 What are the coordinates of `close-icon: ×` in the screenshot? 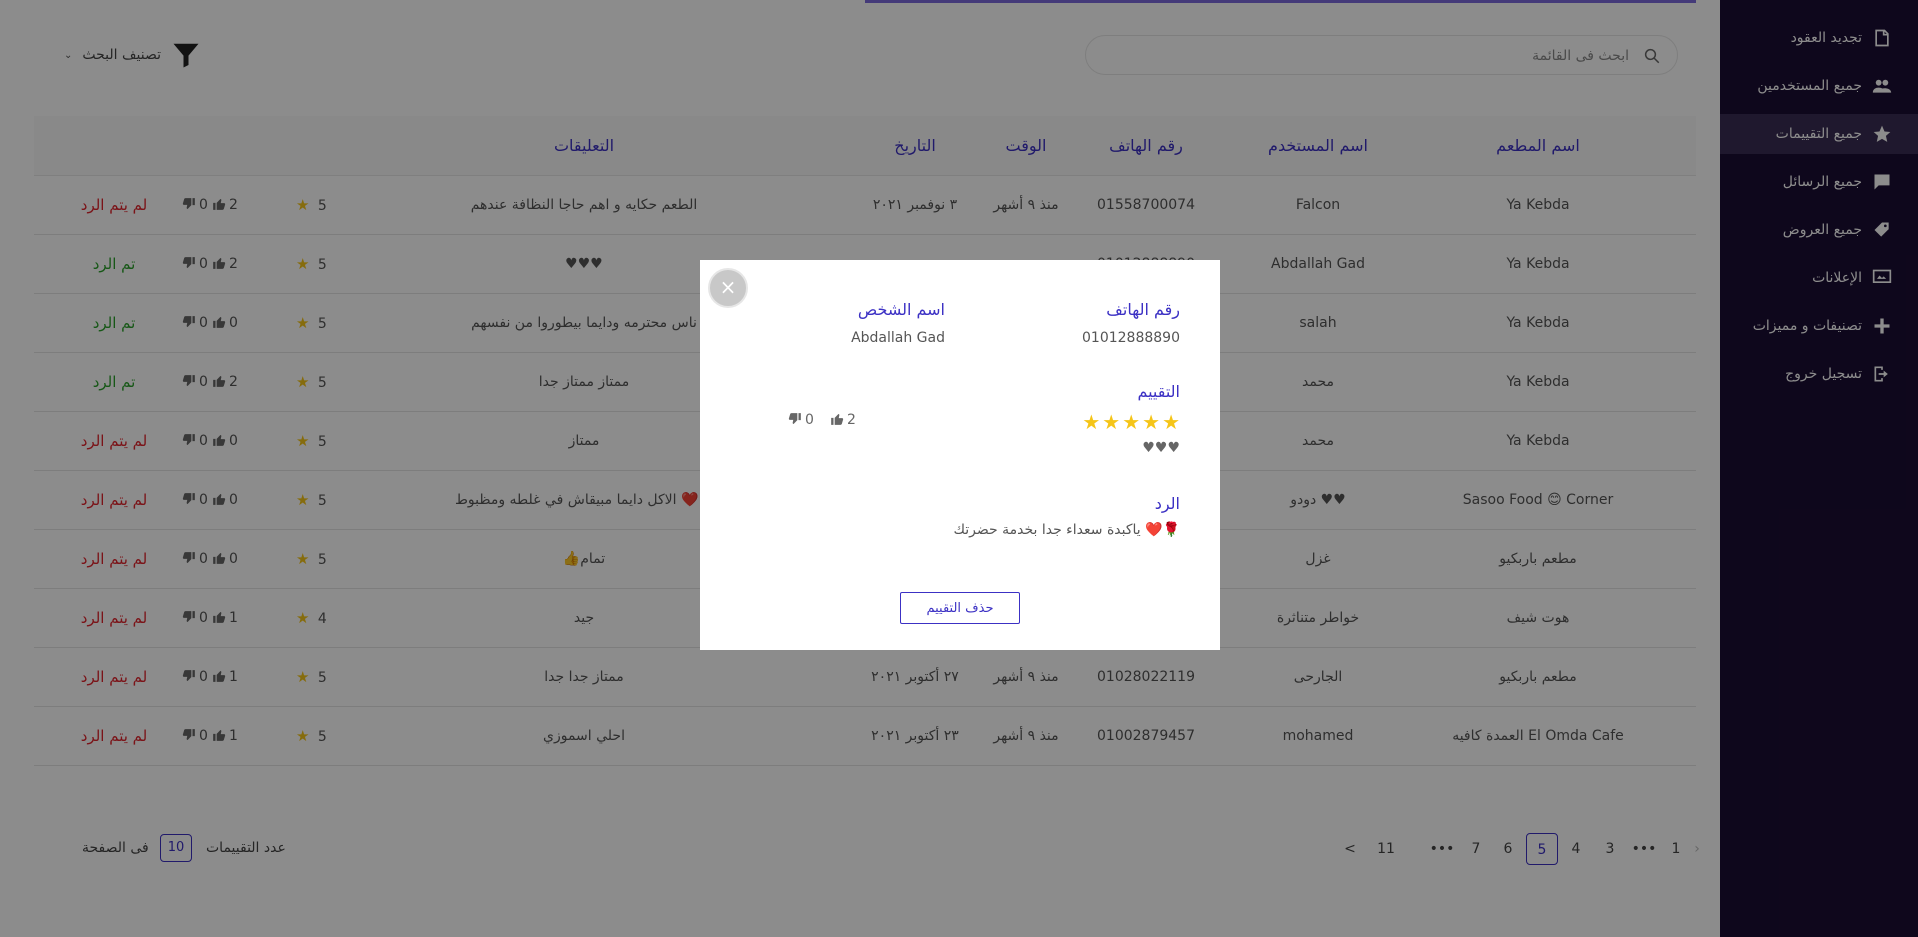 It's located at (728, 288).